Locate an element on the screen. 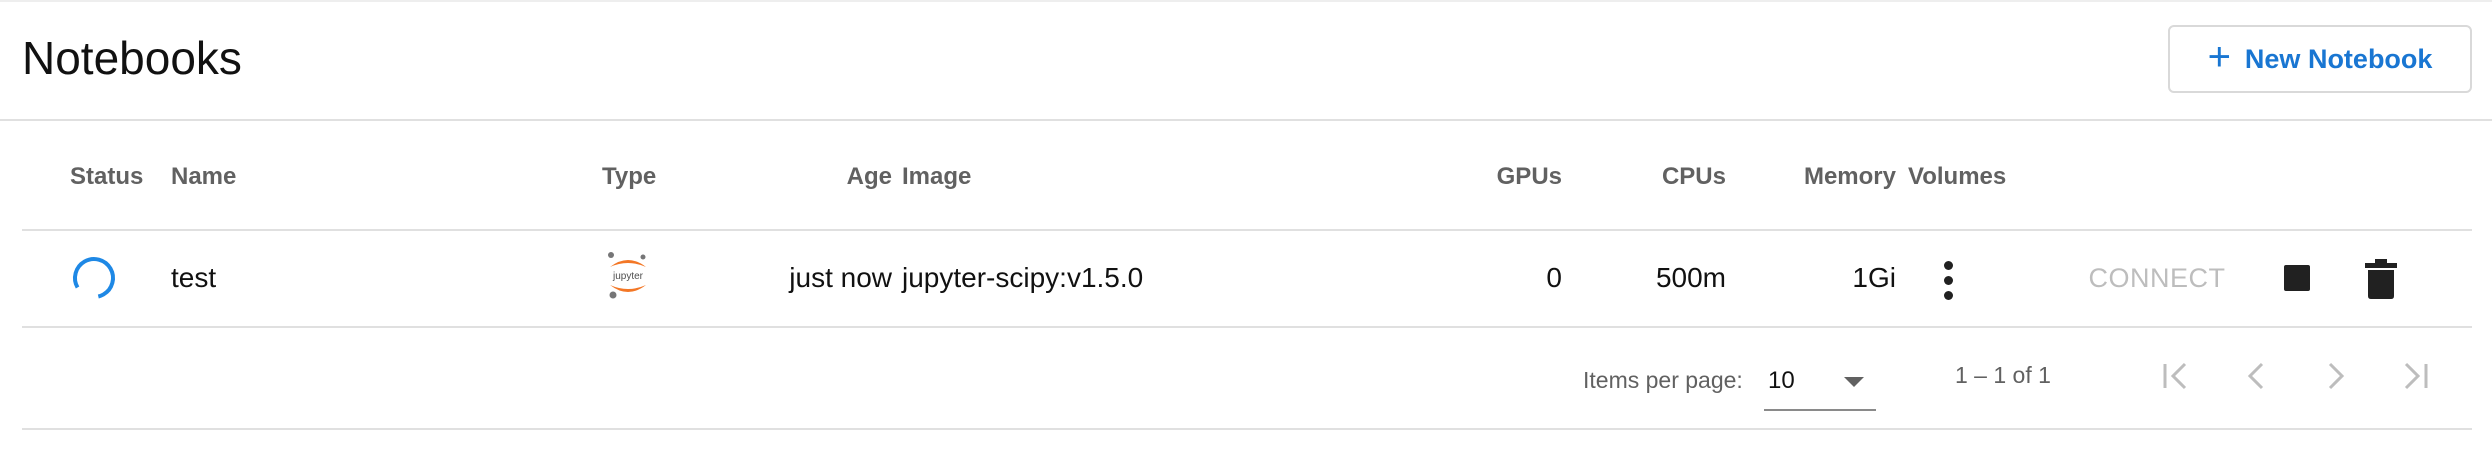 The height and width of the screenshot is (460, 2492). connect-button: CONNECT is located at coordinates (2157, 278).